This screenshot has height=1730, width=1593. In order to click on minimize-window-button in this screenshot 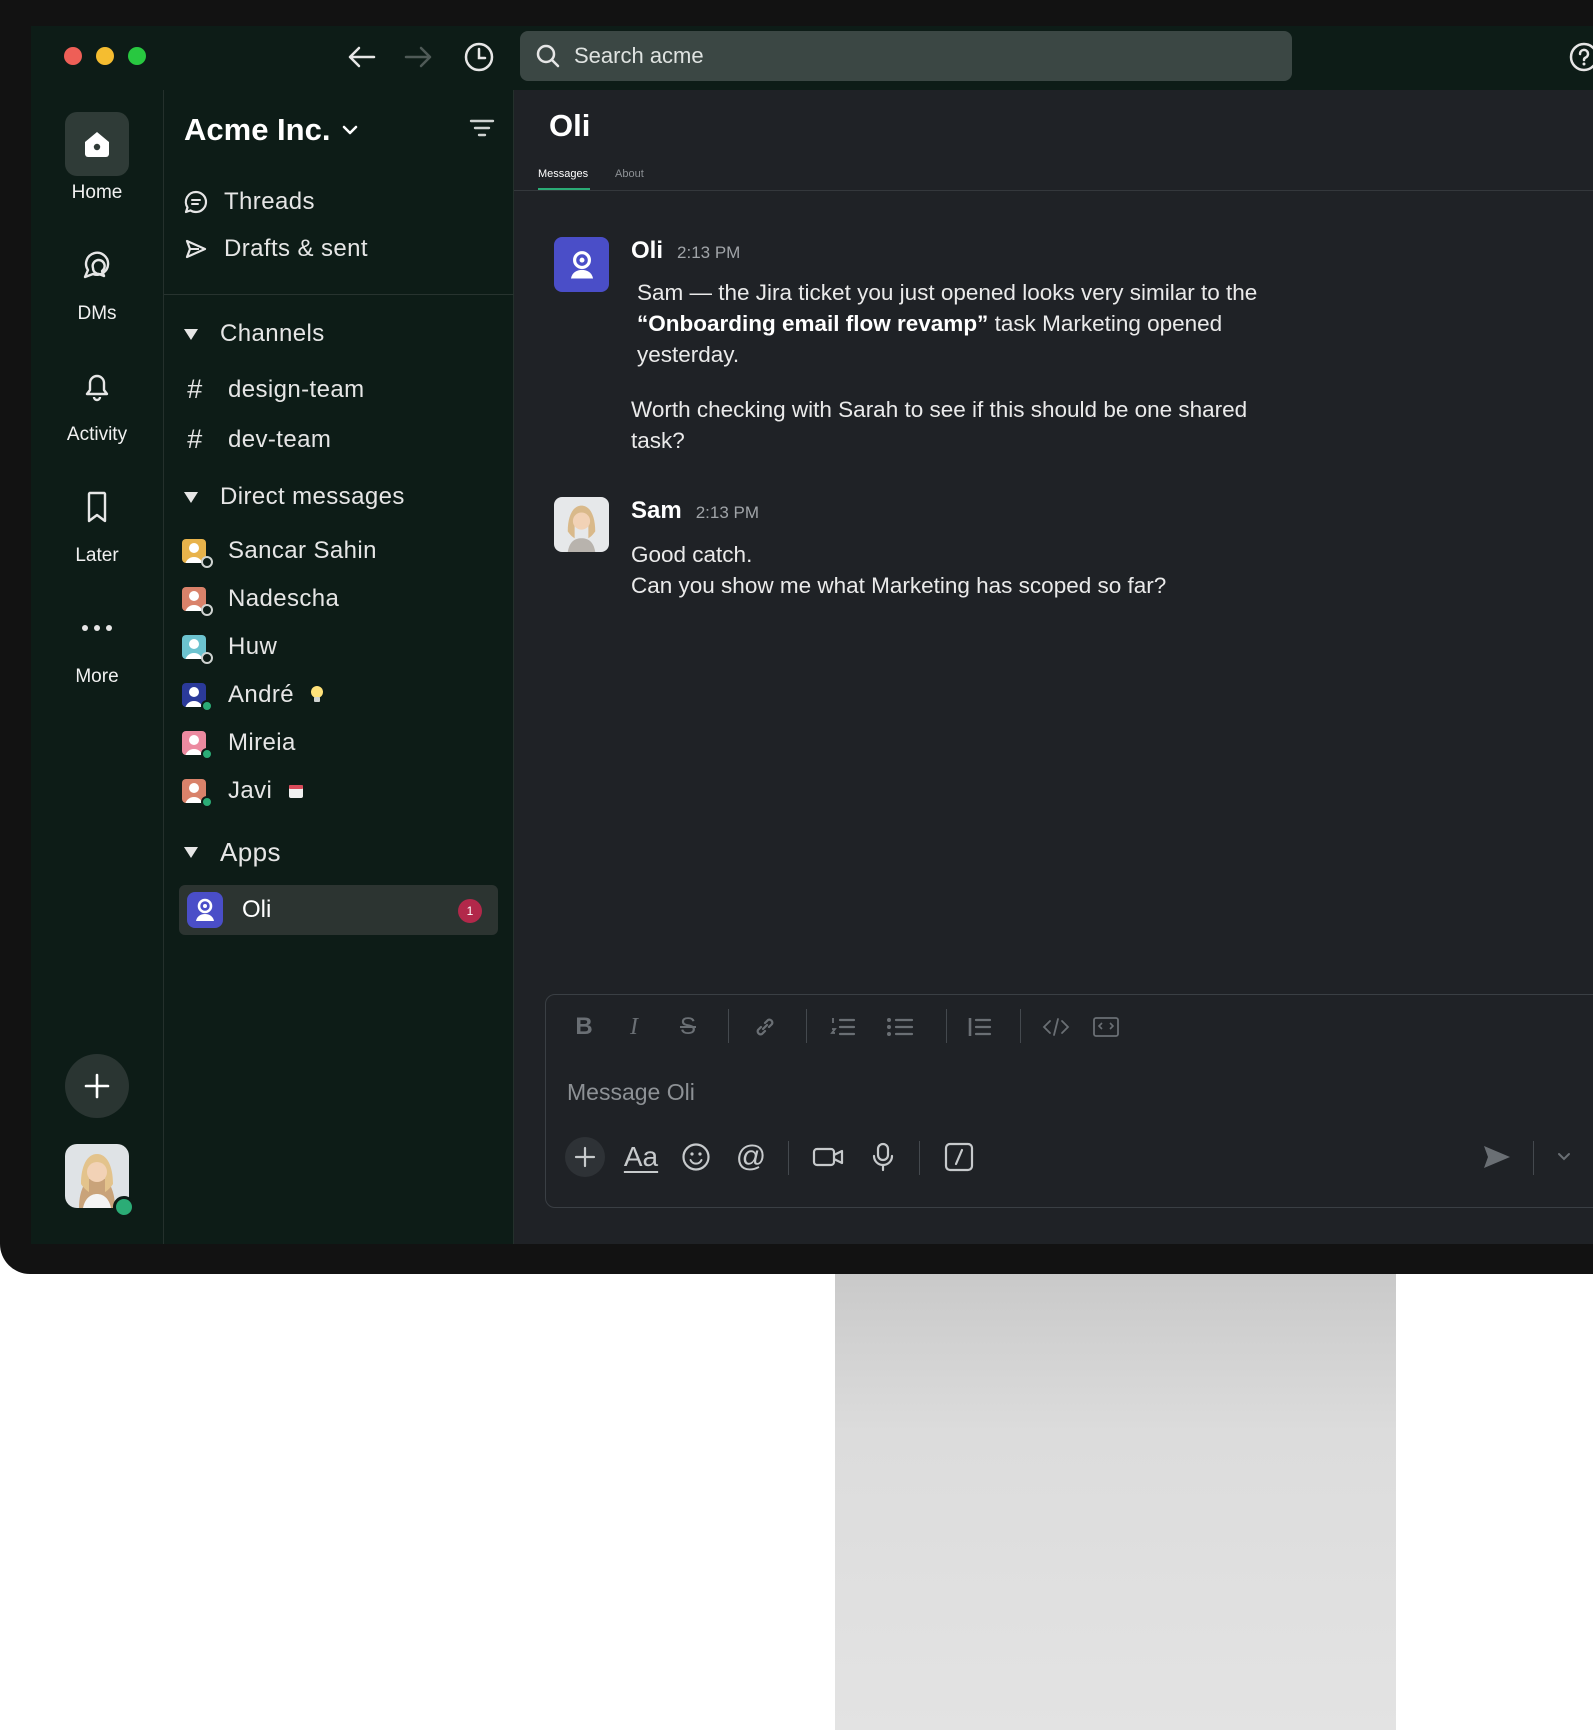, I will do `click(105, 56)`.